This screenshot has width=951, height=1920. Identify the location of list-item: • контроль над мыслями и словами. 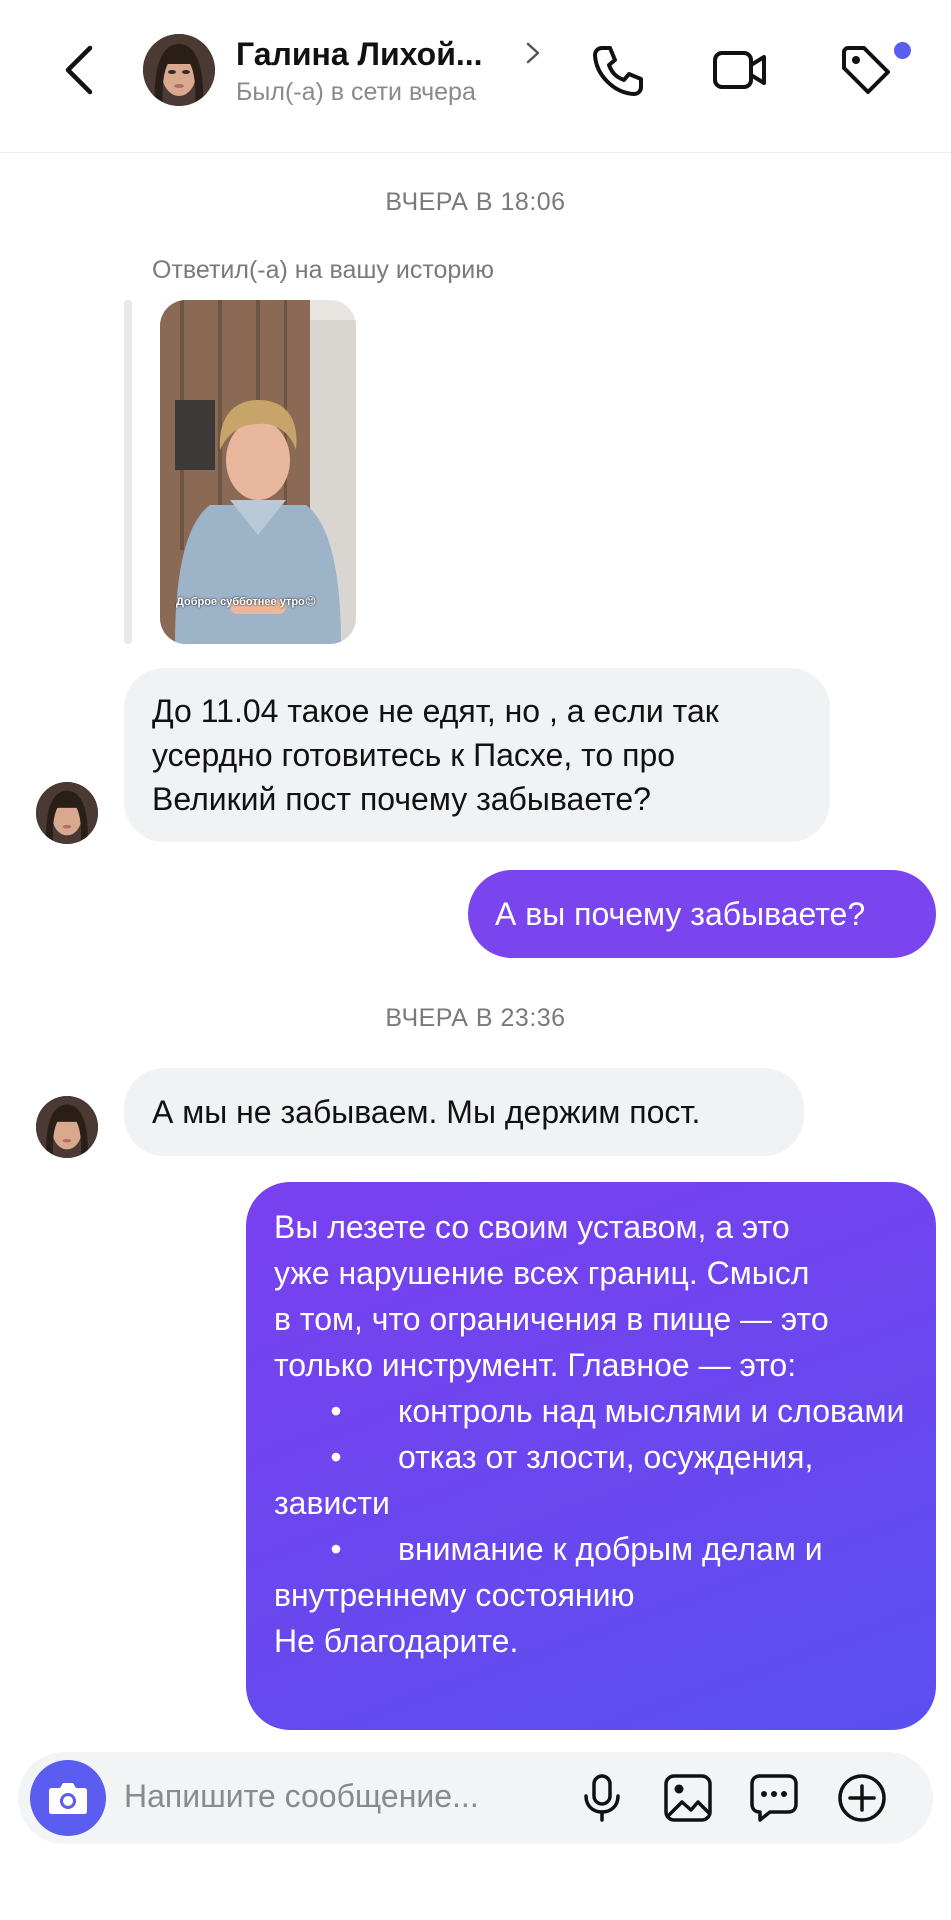
(591, 1411).